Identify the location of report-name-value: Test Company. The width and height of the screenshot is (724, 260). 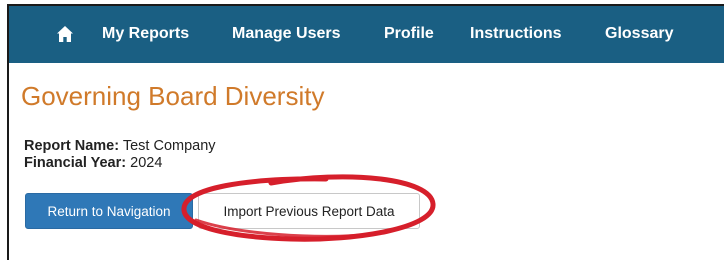
(169, 146).